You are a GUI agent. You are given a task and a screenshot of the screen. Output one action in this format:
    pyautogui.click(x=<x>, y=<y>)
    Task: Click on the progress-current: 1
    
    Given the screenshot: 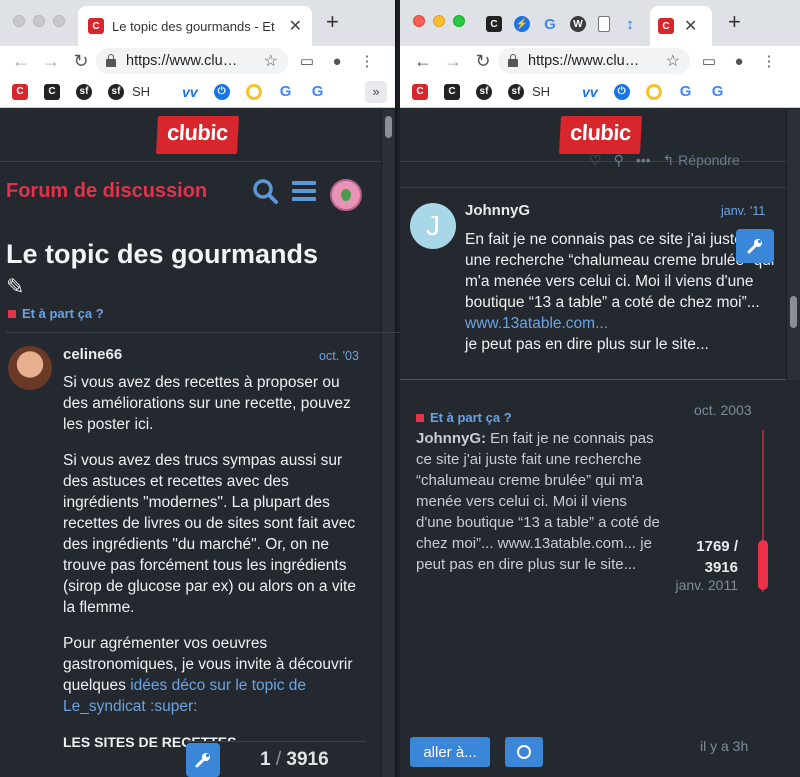 What is the action you would take?
    pyautogui.click(x=265, y=759)
    